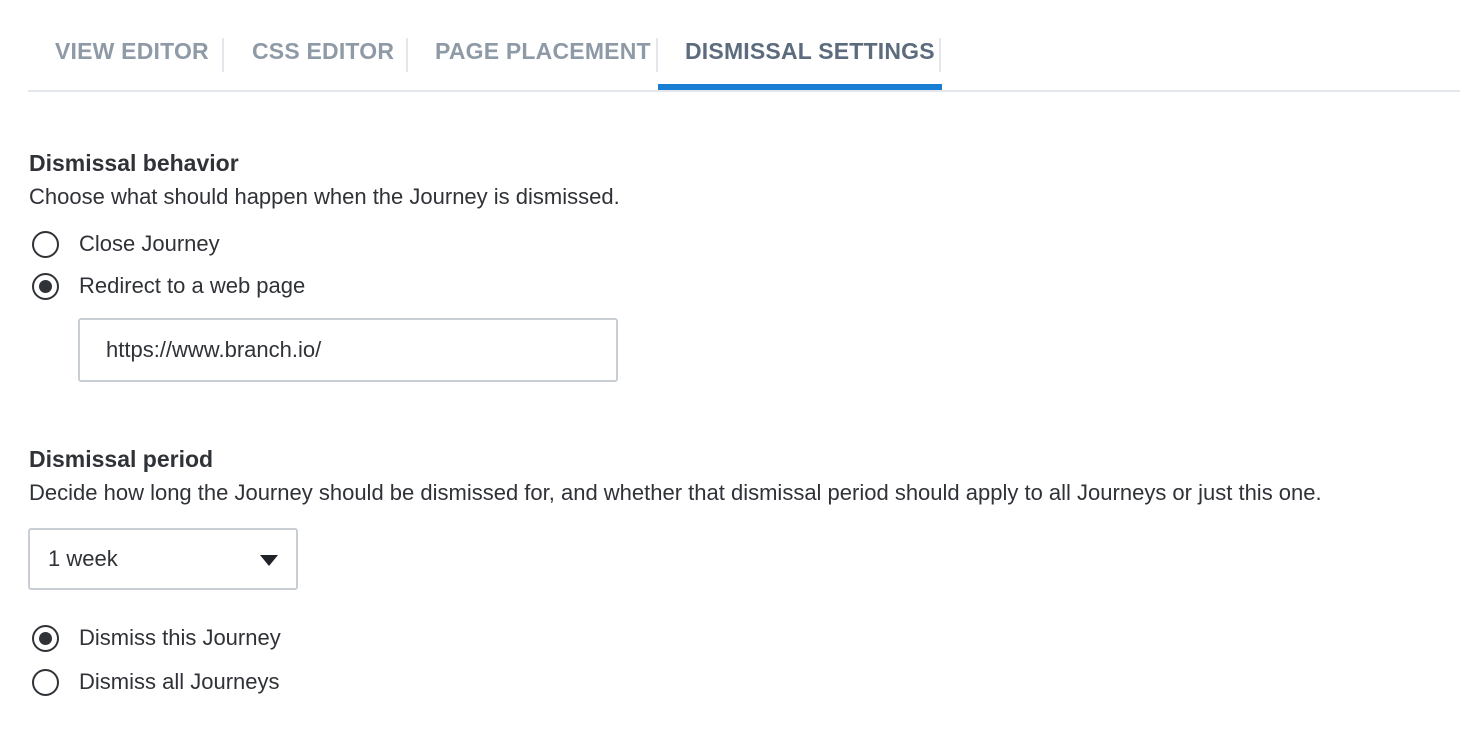  I want to click on radio-dismiss-this-journey: Dismiss this Journey, so click(156, 638).